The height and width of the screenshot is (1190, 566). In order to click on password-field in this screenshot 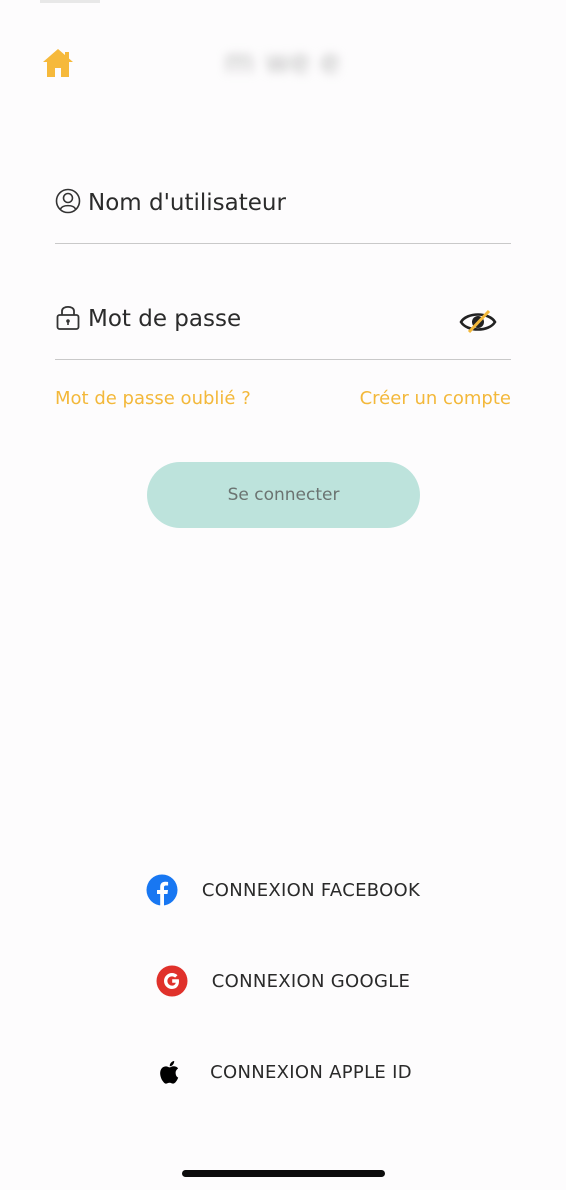, I will do `click(283, 330)`.